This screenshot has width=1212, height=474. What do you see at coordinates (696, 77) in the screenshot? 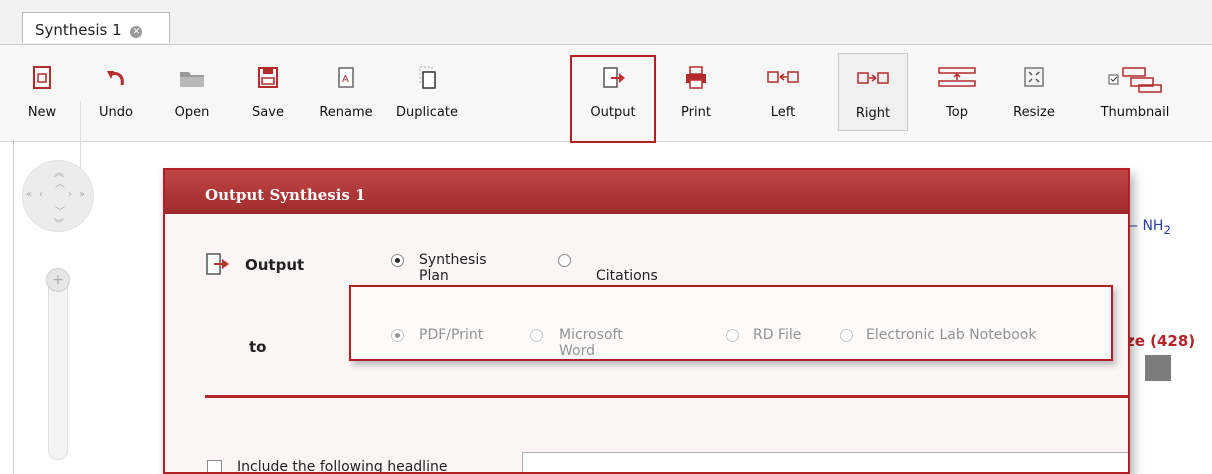
I see `printer-icon` at bounding box center [696, 77].